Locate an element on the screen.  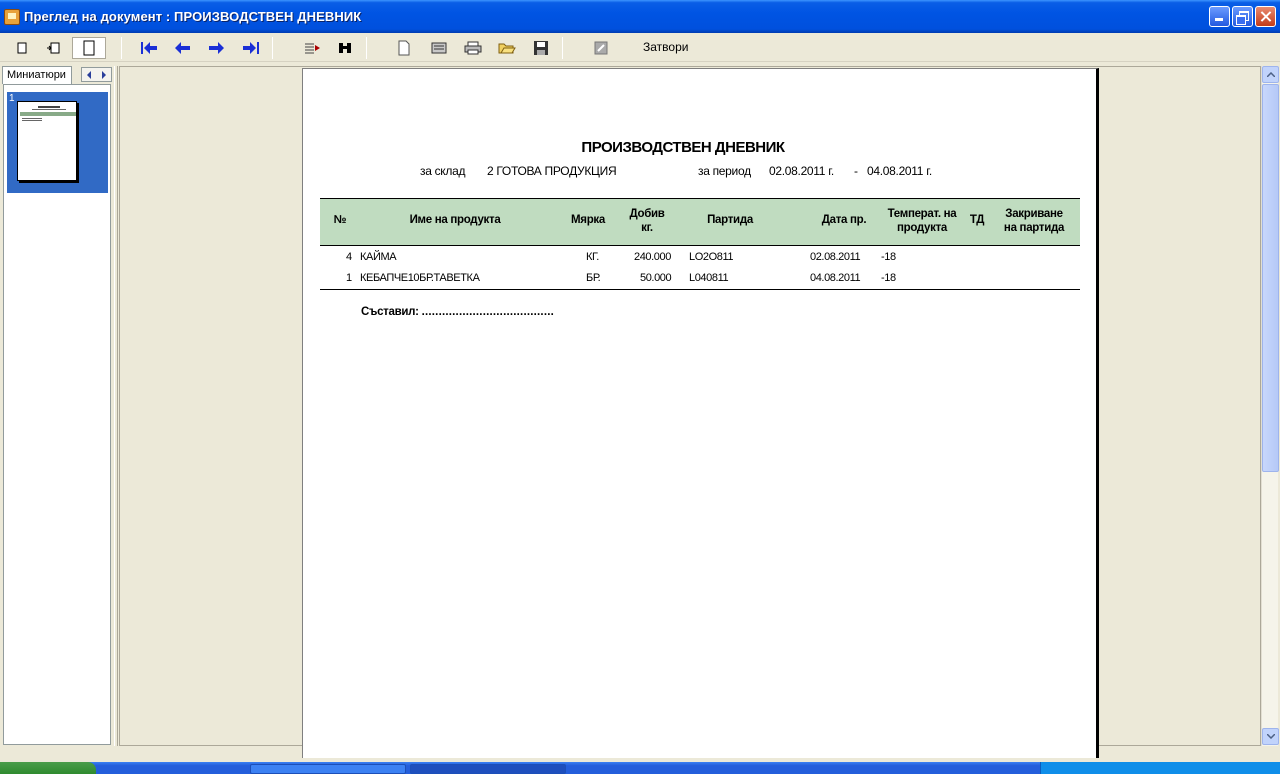
open-icon is located at coordinates (507, 48).